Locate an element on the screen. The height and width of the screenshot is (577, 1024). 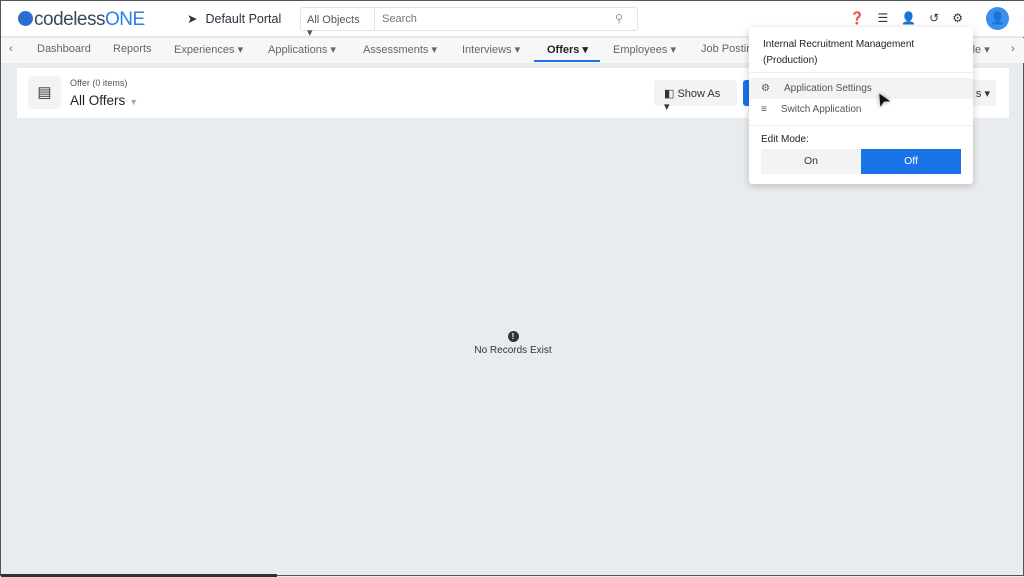
edit-mode-on: On is located at coordinates (811, 161).